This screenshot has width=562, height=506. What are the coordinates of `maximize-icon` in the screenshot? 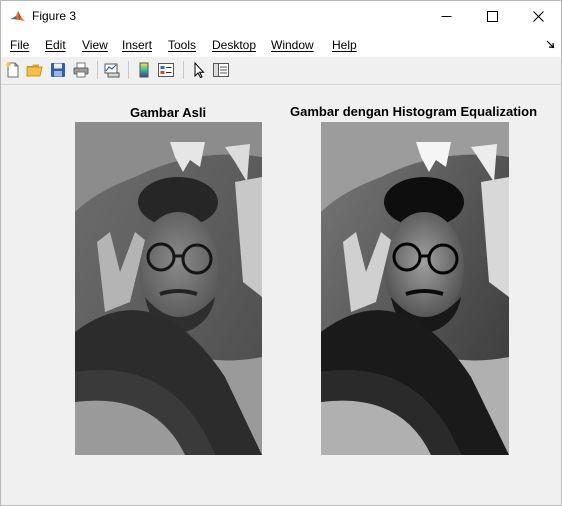 It's located at (492, 16).